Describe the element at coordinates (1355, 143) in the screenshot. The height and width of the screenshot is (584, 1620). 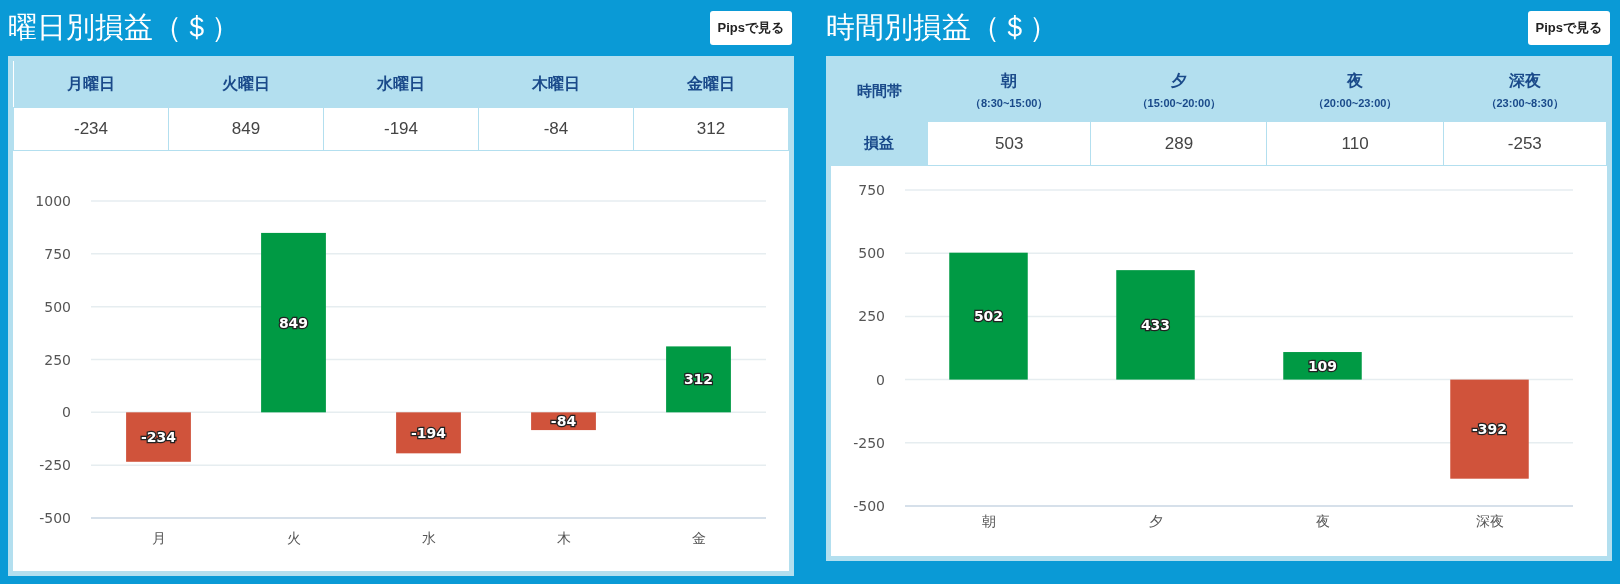
I see `table-cell: 110` at that location.